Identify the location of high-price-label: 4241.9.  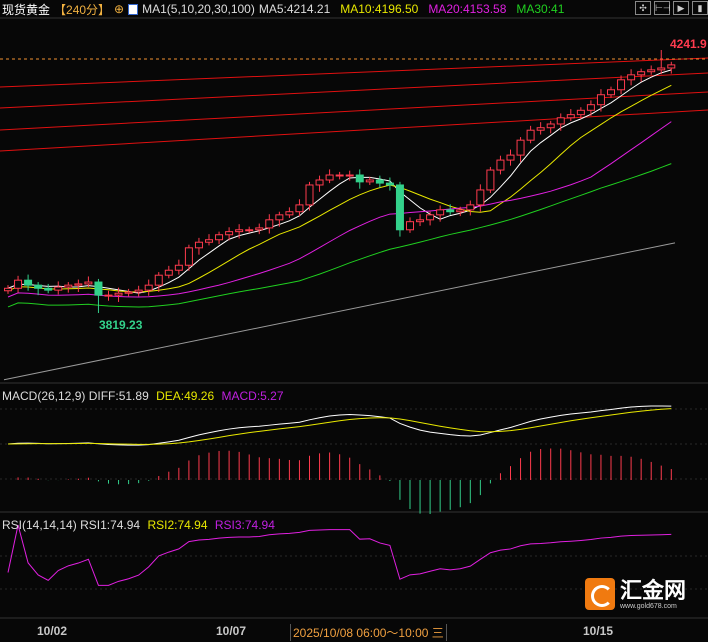
(688, 44).